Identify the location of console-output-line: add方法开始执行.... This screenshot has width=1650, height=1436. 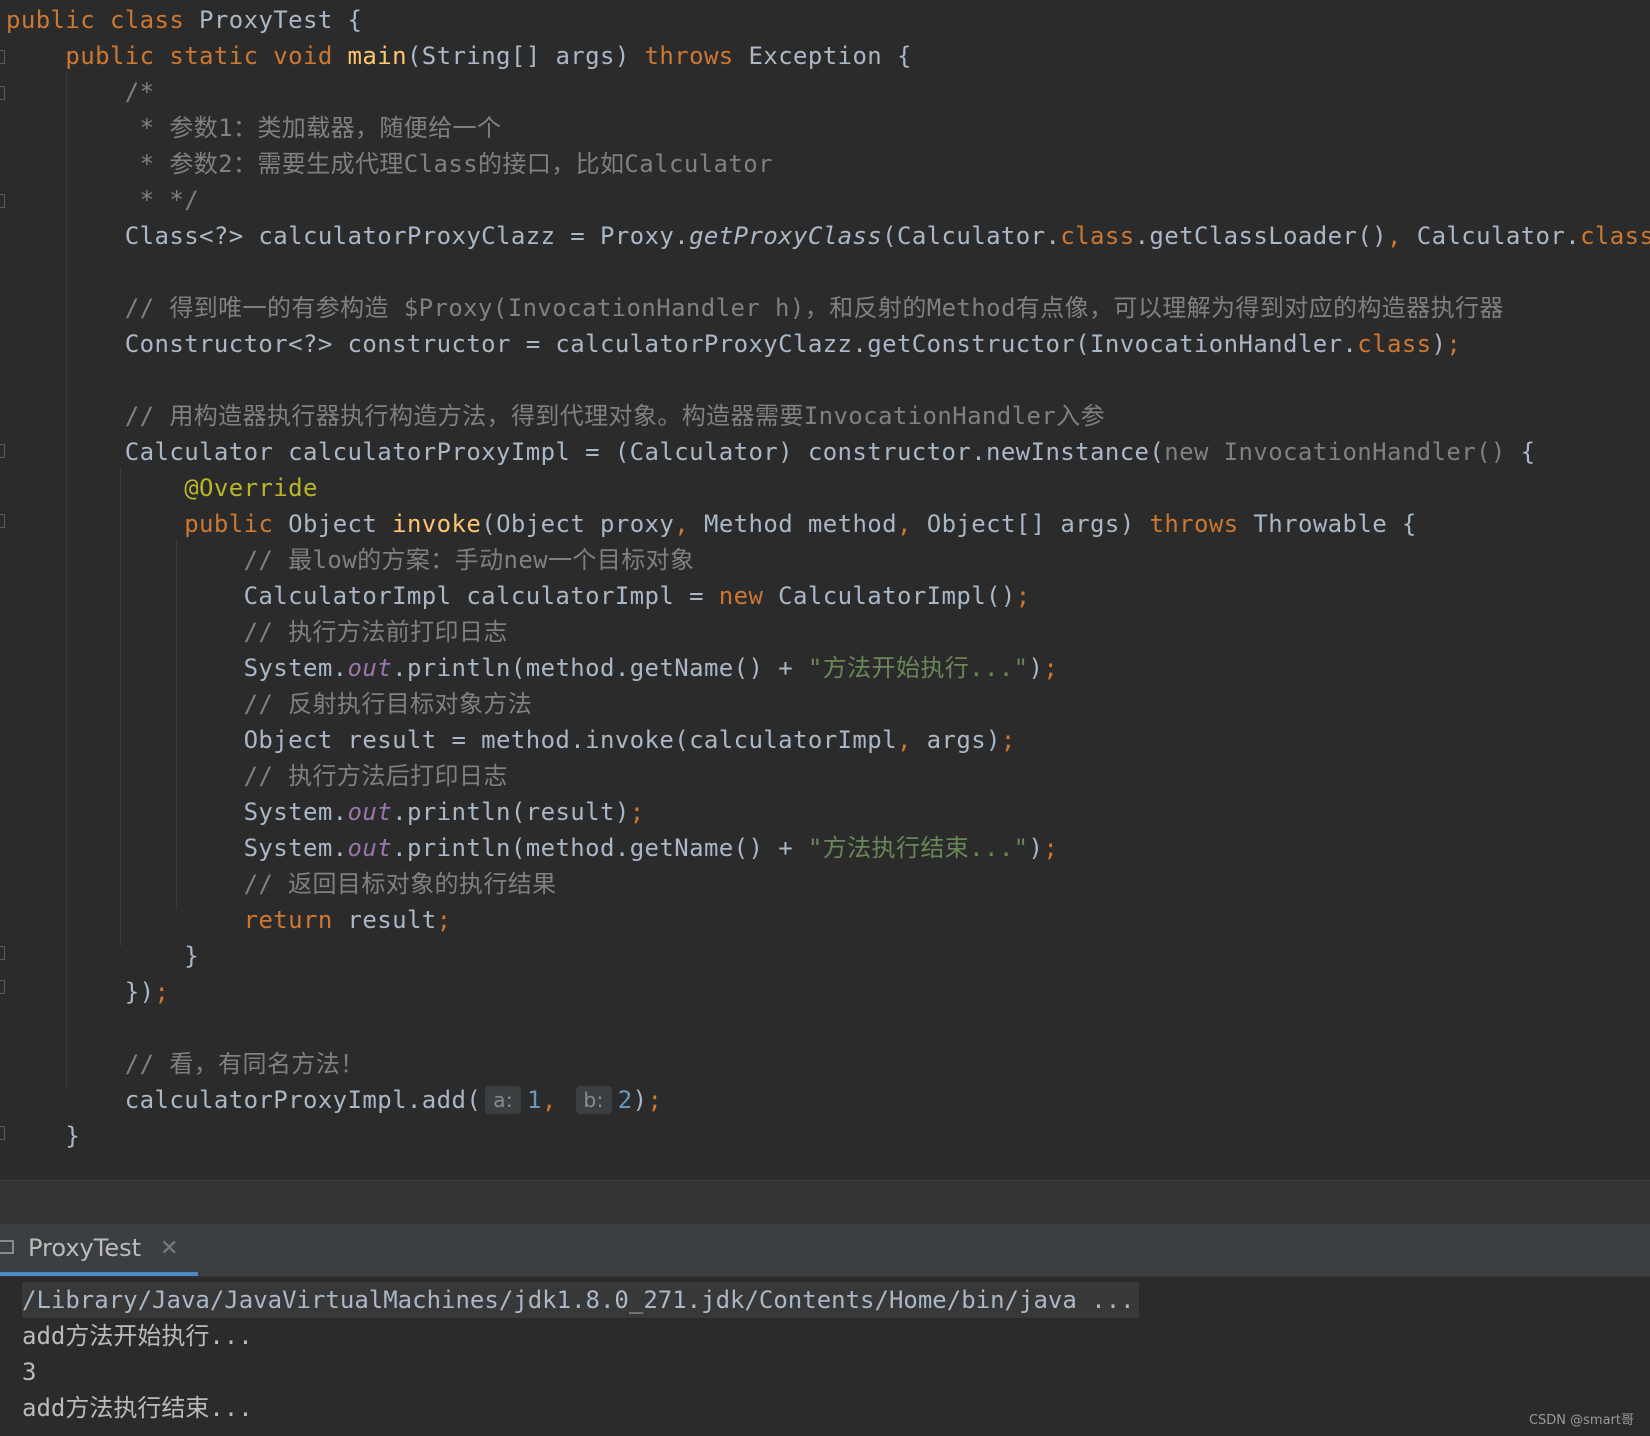
(137, 1336).